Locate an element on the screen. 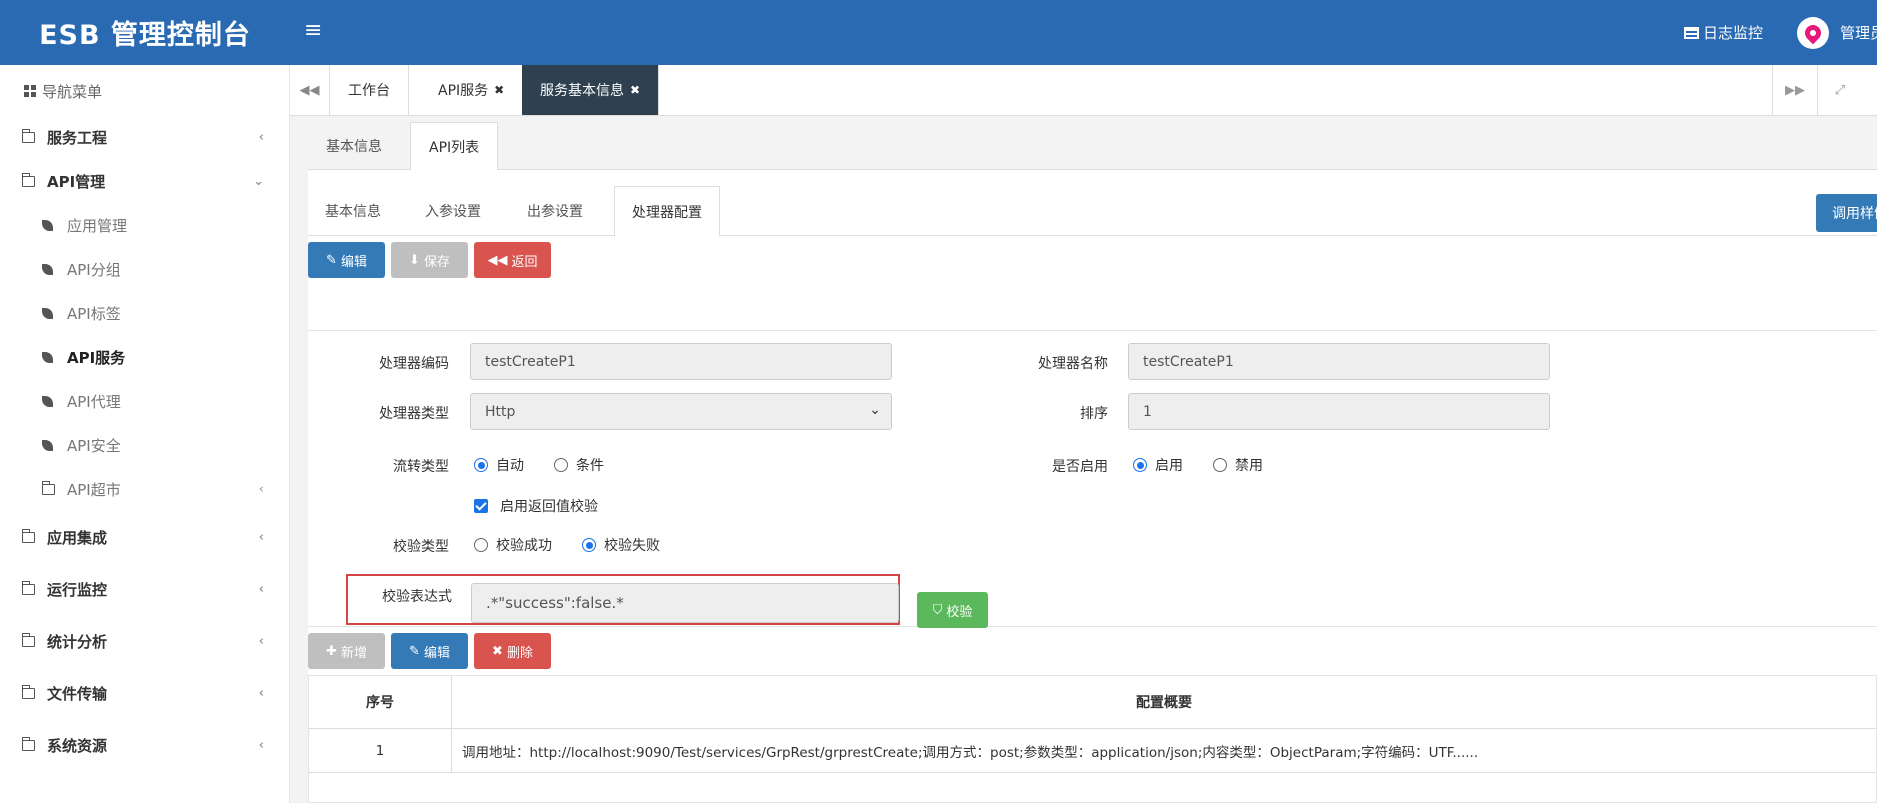 Image resolution: width=1877 pixels, height=803 pixels. sidebar-item-api-tag: API标签 is located at coordinates (145, 313).